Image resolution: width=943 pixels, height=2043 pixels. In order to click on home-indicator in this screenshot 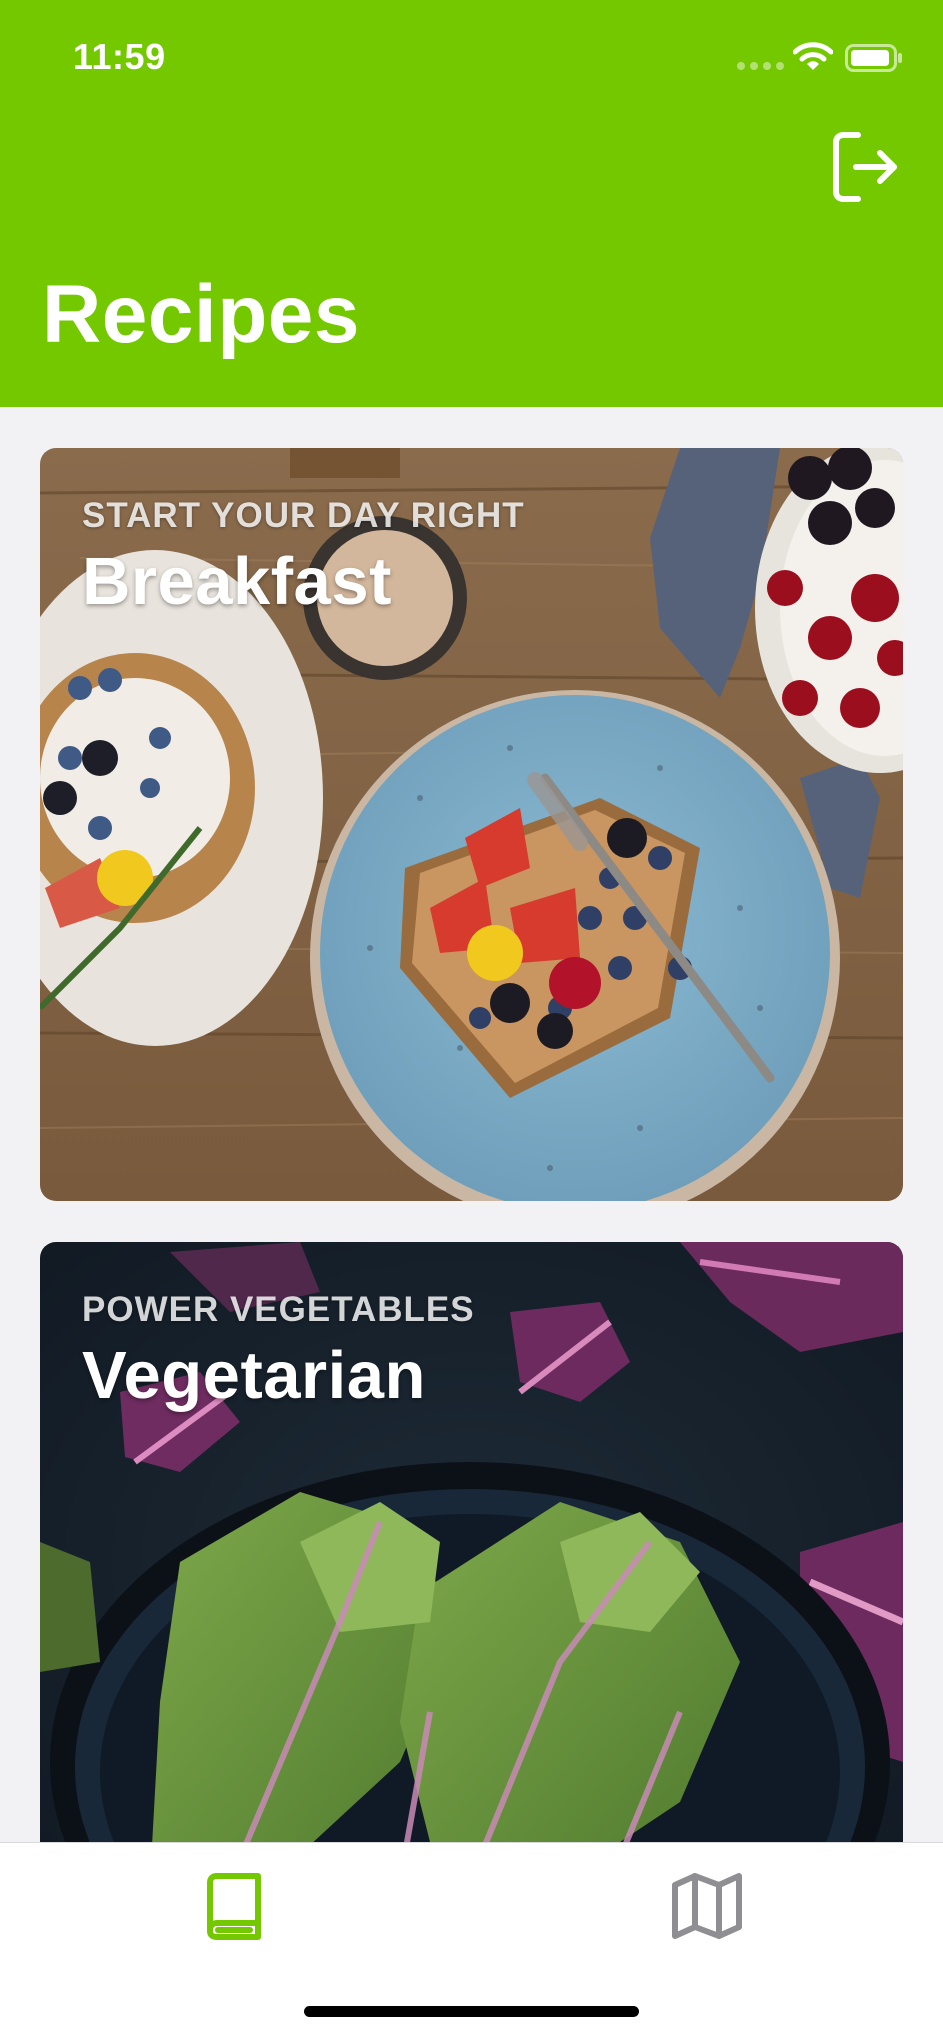, I will do `click(471, 2011)`.